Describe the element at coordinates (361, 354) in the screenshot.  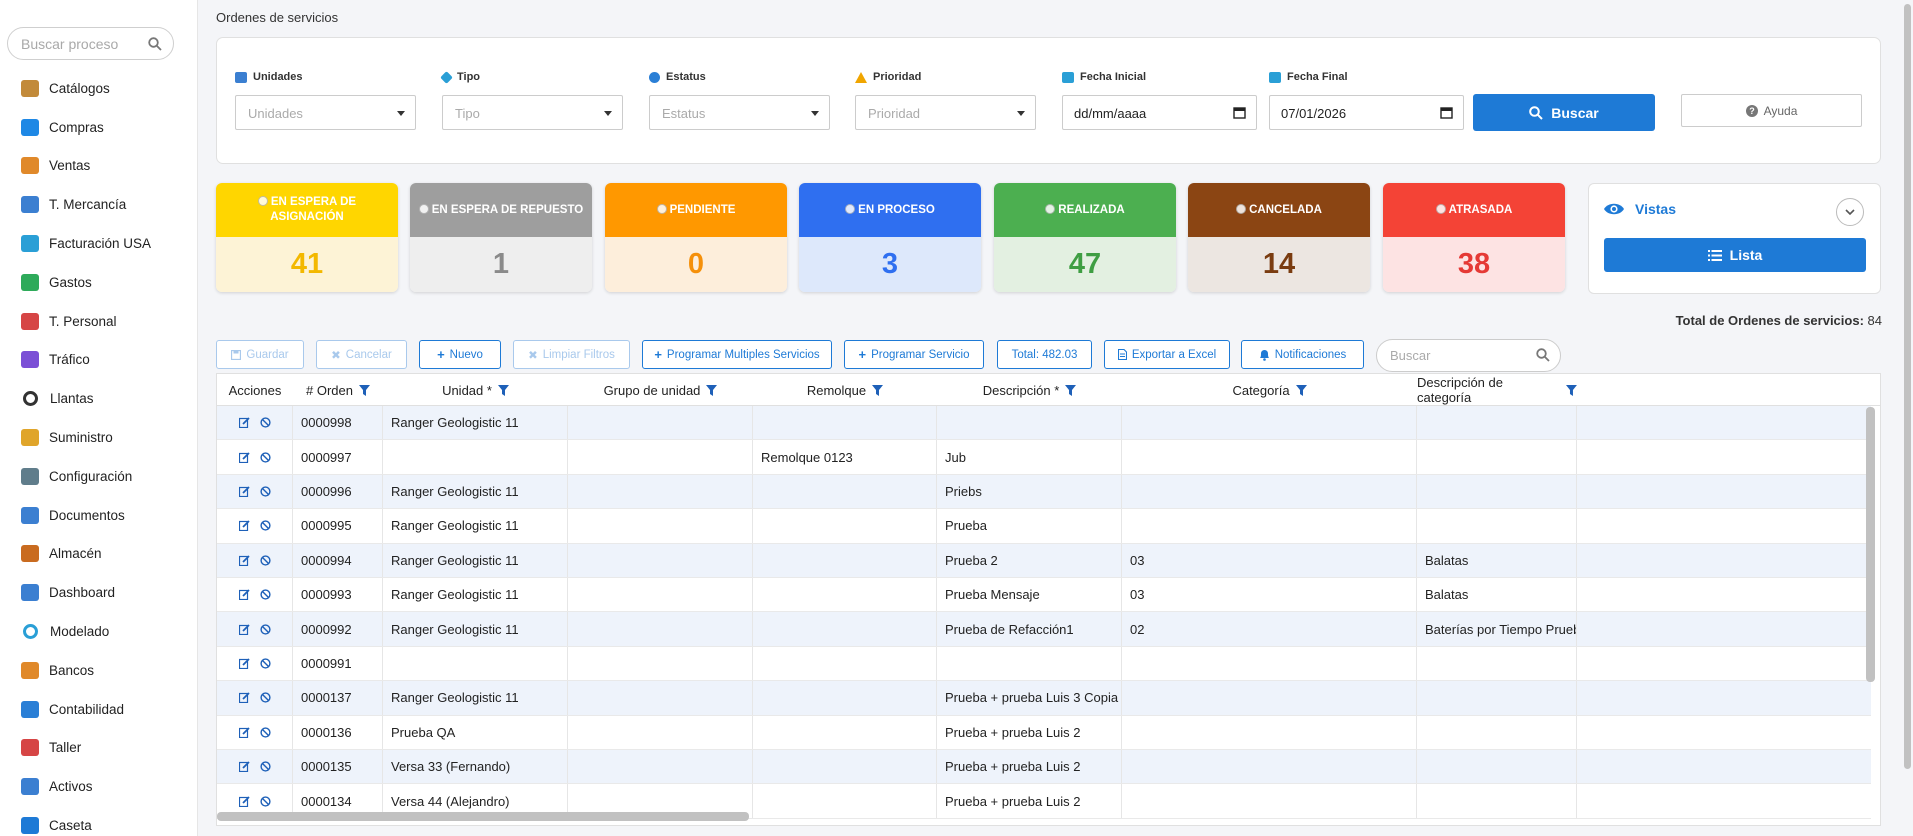
I see `cancelar-button: ✖ Cancelar` at that location.